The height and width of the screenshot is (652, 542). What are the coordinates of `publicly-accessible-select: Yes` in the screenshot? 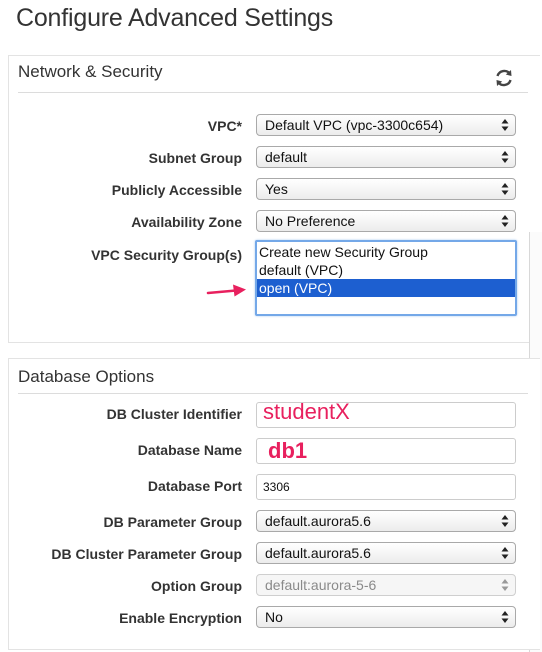 It's located at (386, 189).